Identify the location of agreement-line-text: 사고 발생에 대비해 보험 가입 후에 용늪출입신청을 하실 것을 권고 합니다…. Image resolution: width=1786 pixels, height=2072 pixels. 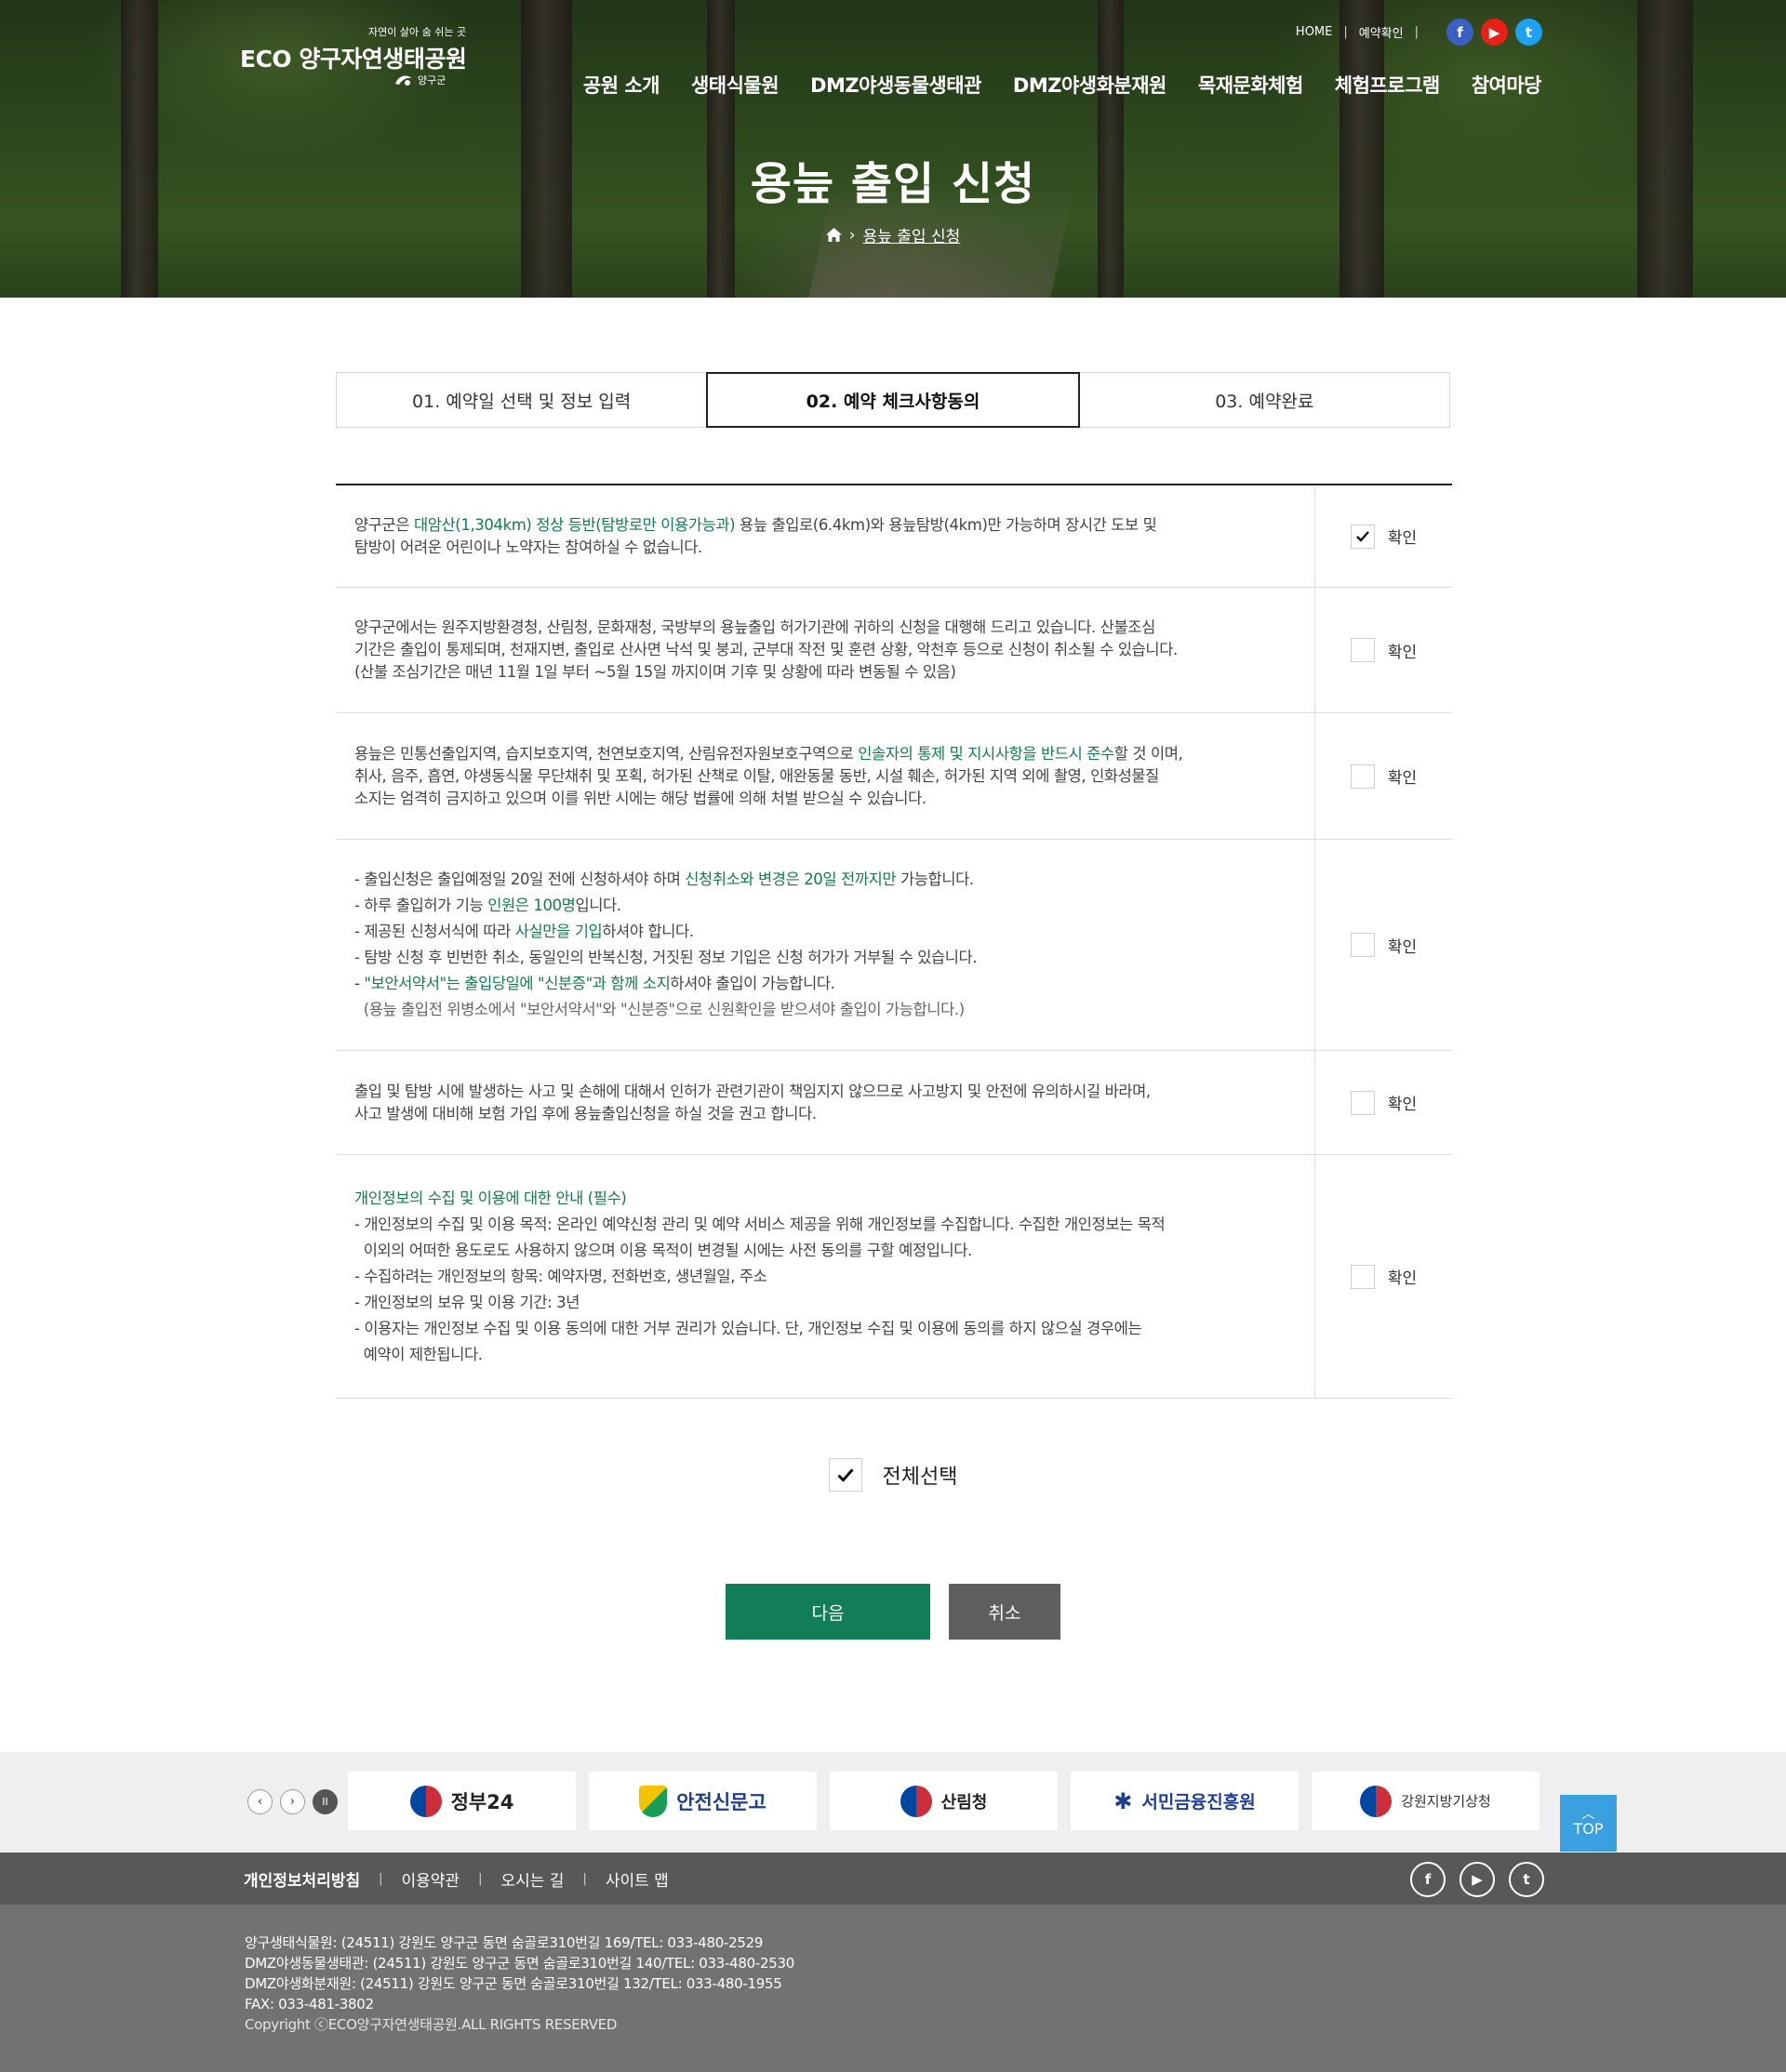
(585, 1113).